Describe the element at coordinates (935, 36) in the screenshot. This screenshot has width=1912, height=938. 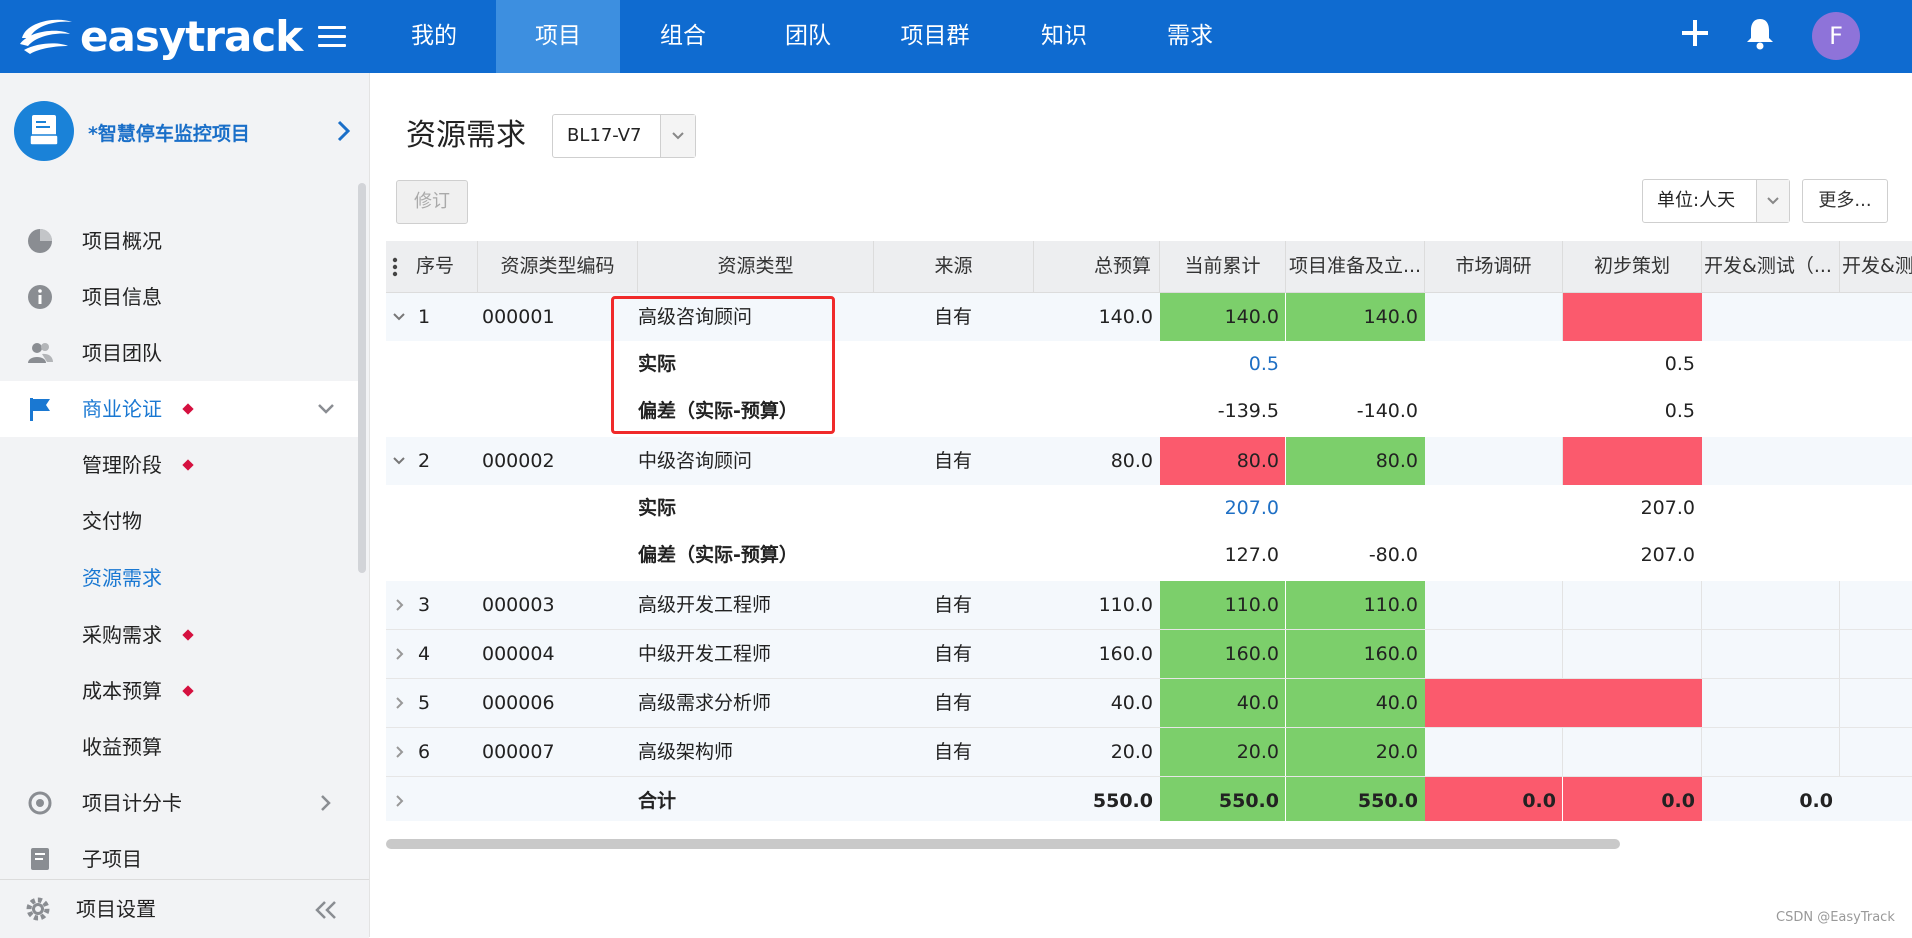
I see `nav-item-program: 项目群` at that location.